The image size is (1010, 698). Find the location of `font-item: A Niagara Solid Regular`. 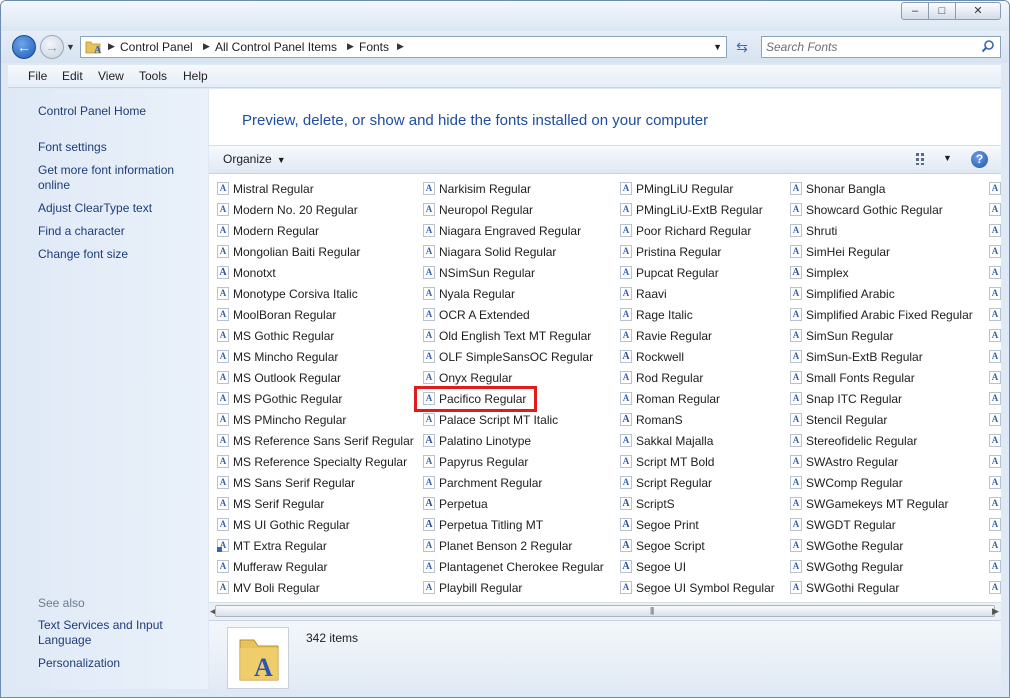

font-item: A Niagara Solid Regular is located at coordinates (510, 252).